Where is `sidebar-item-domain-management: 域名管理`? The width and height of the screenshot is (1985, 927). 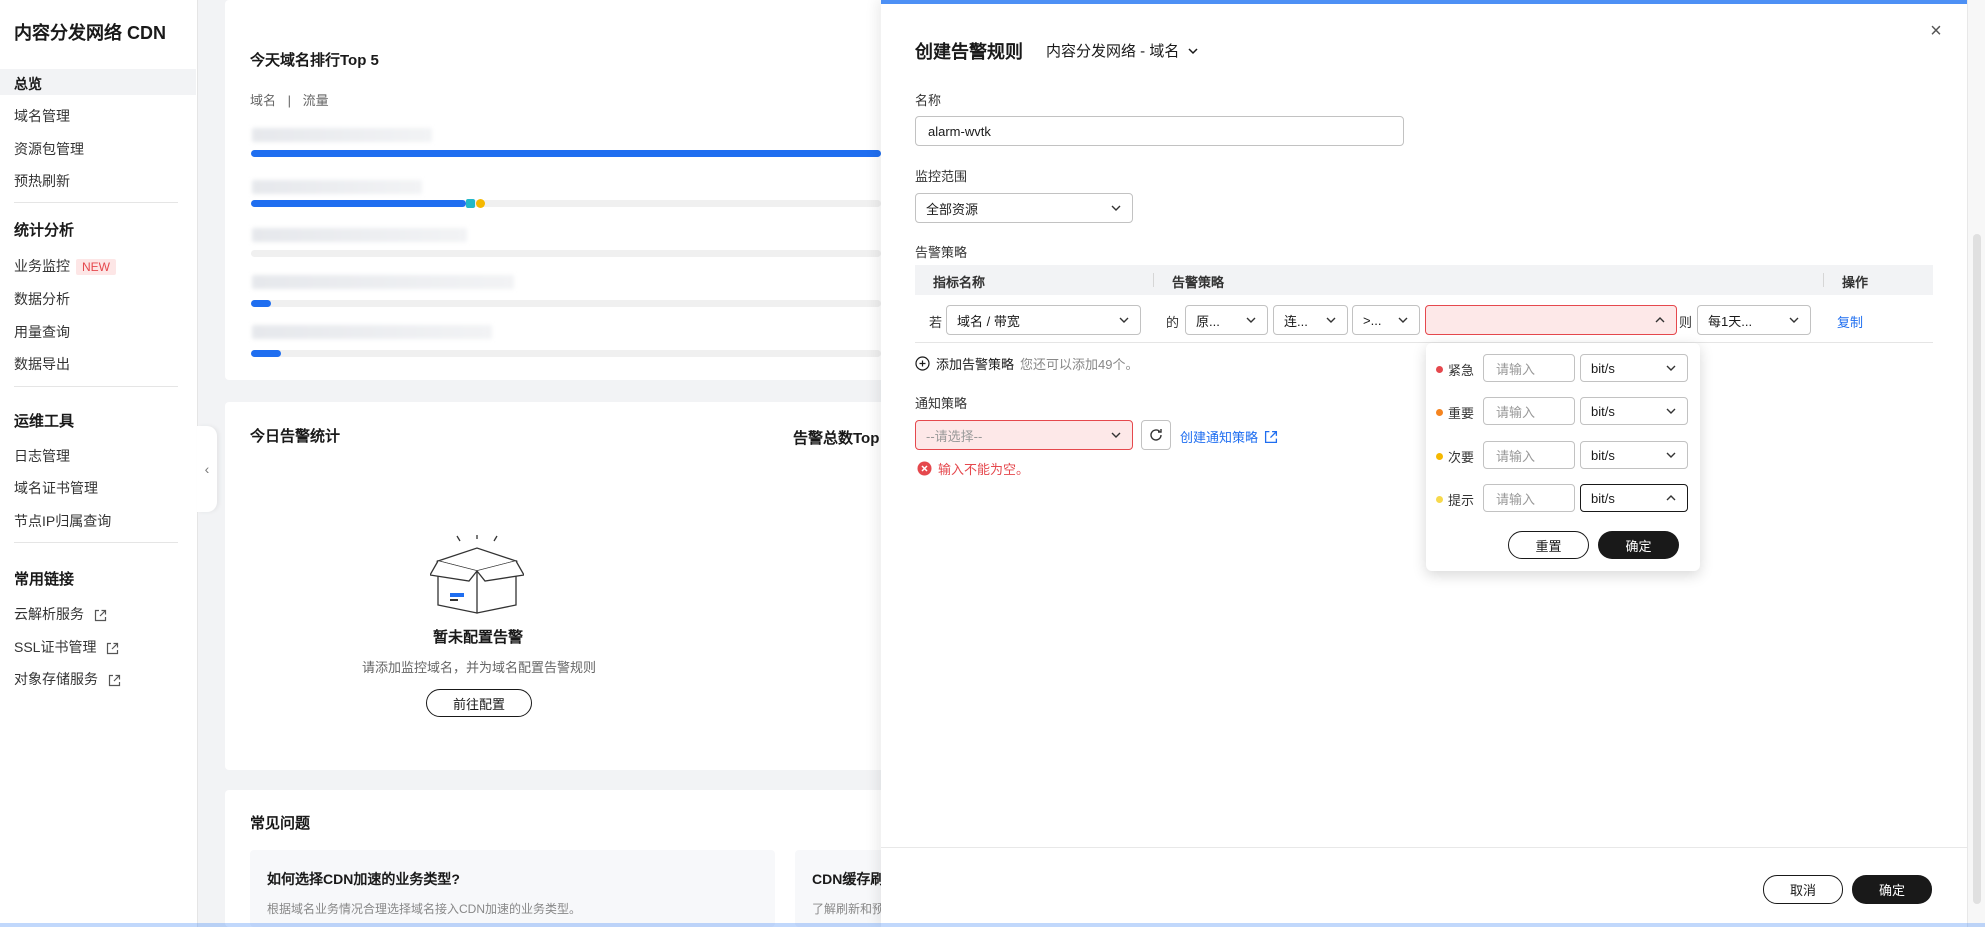 sidebar-item-domain-management: 域名管理 is located at coordinates (42, 116).